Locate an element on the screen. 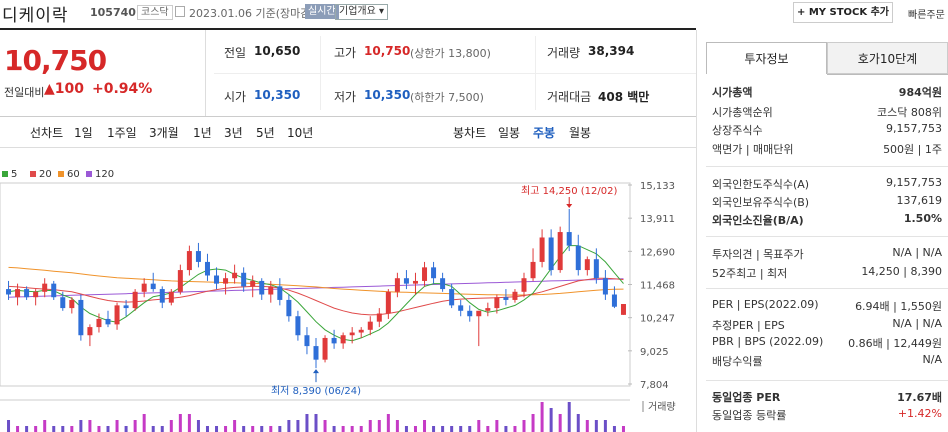 The height and width of the screenshot is (432, 948). stock-name: 디케이락 is located at coordinates (35, 16).